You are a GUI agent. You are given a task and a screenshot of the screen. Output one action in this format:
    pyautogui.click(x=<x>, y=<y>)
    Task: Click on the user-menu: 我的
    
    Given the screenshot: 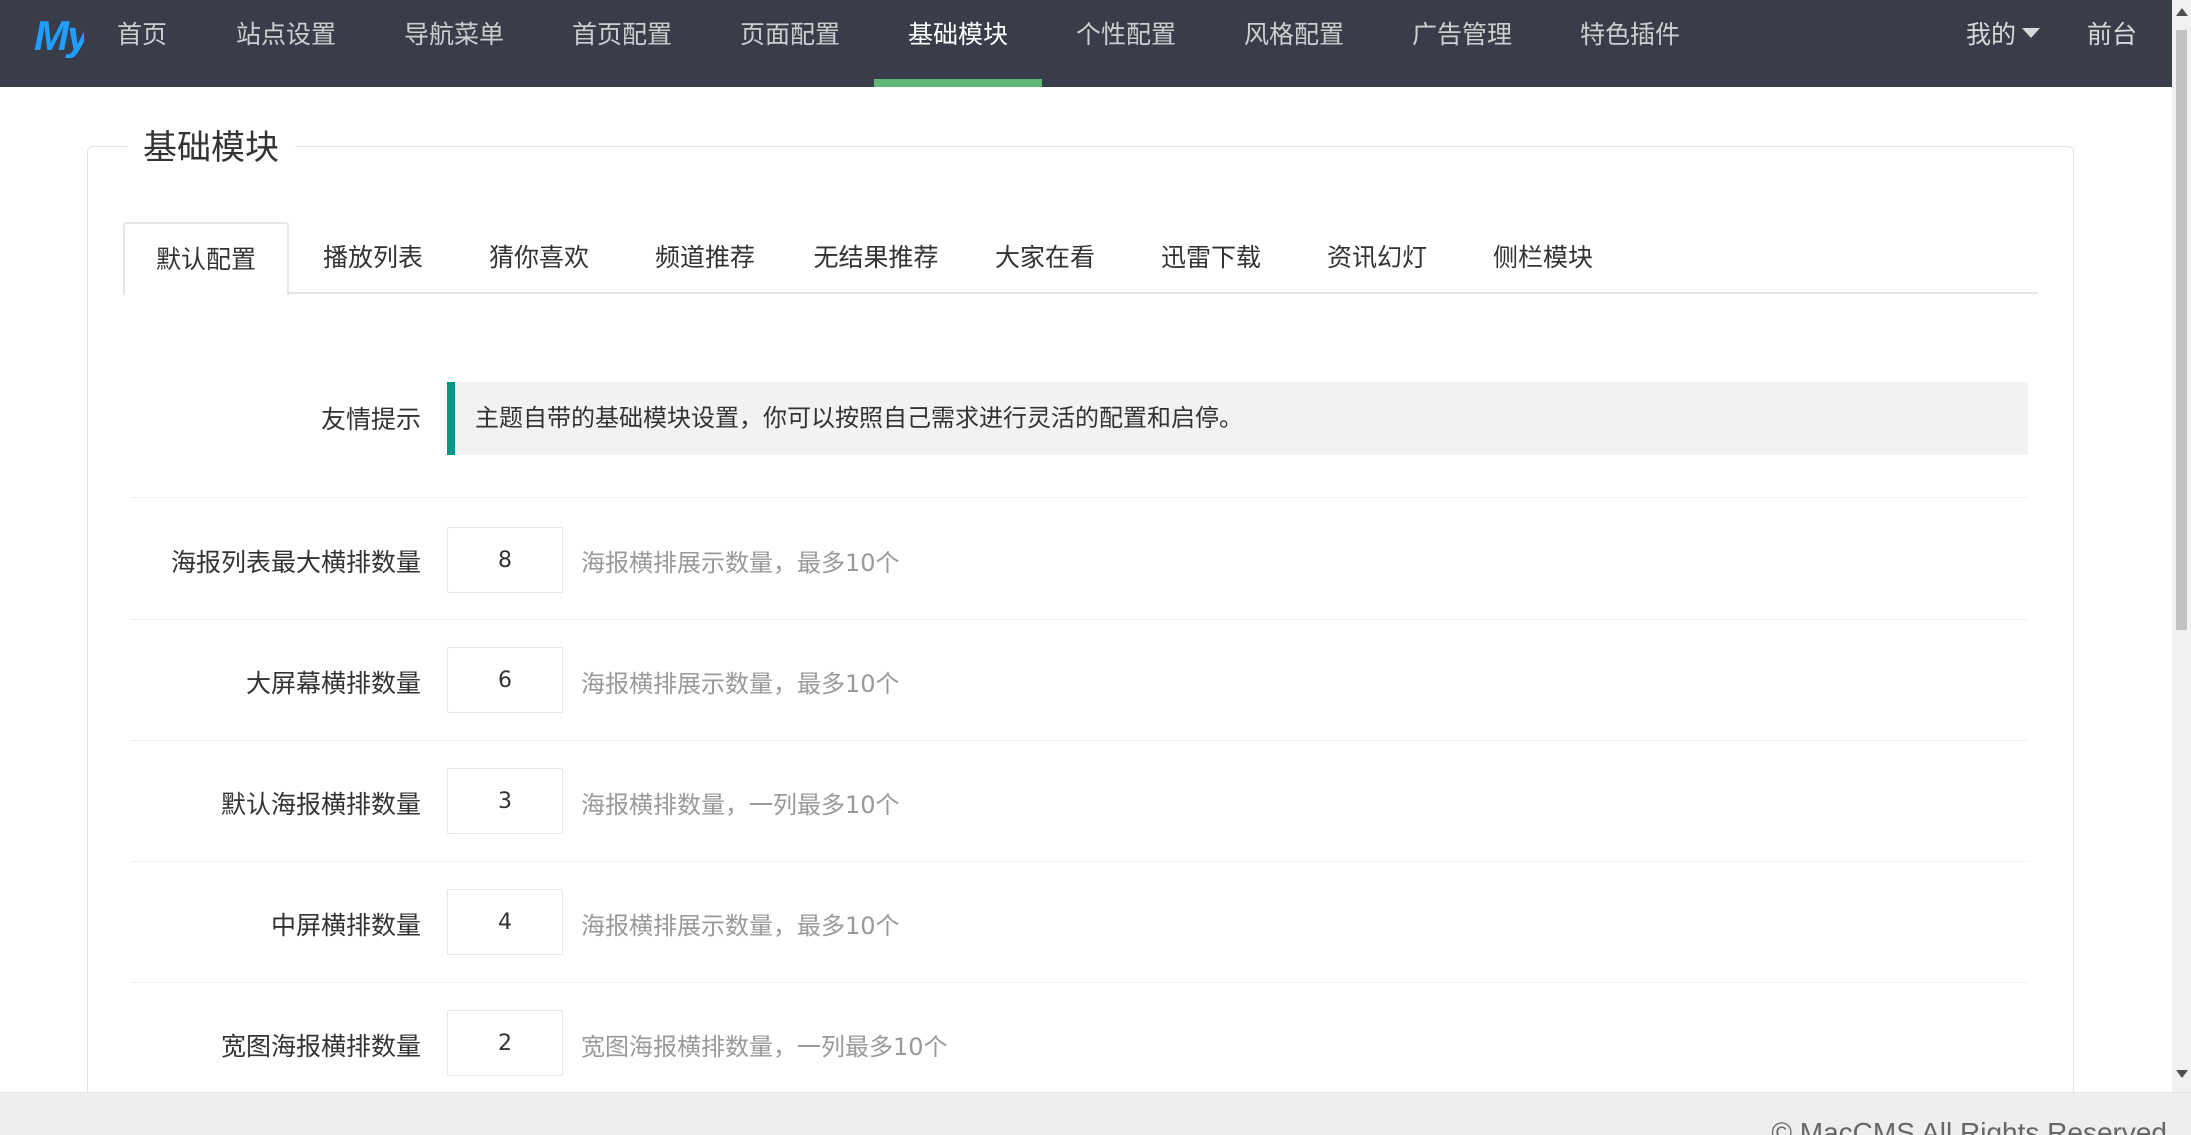 What is the action you would take?
    pyautogui.click(x=2003, y=35)
    